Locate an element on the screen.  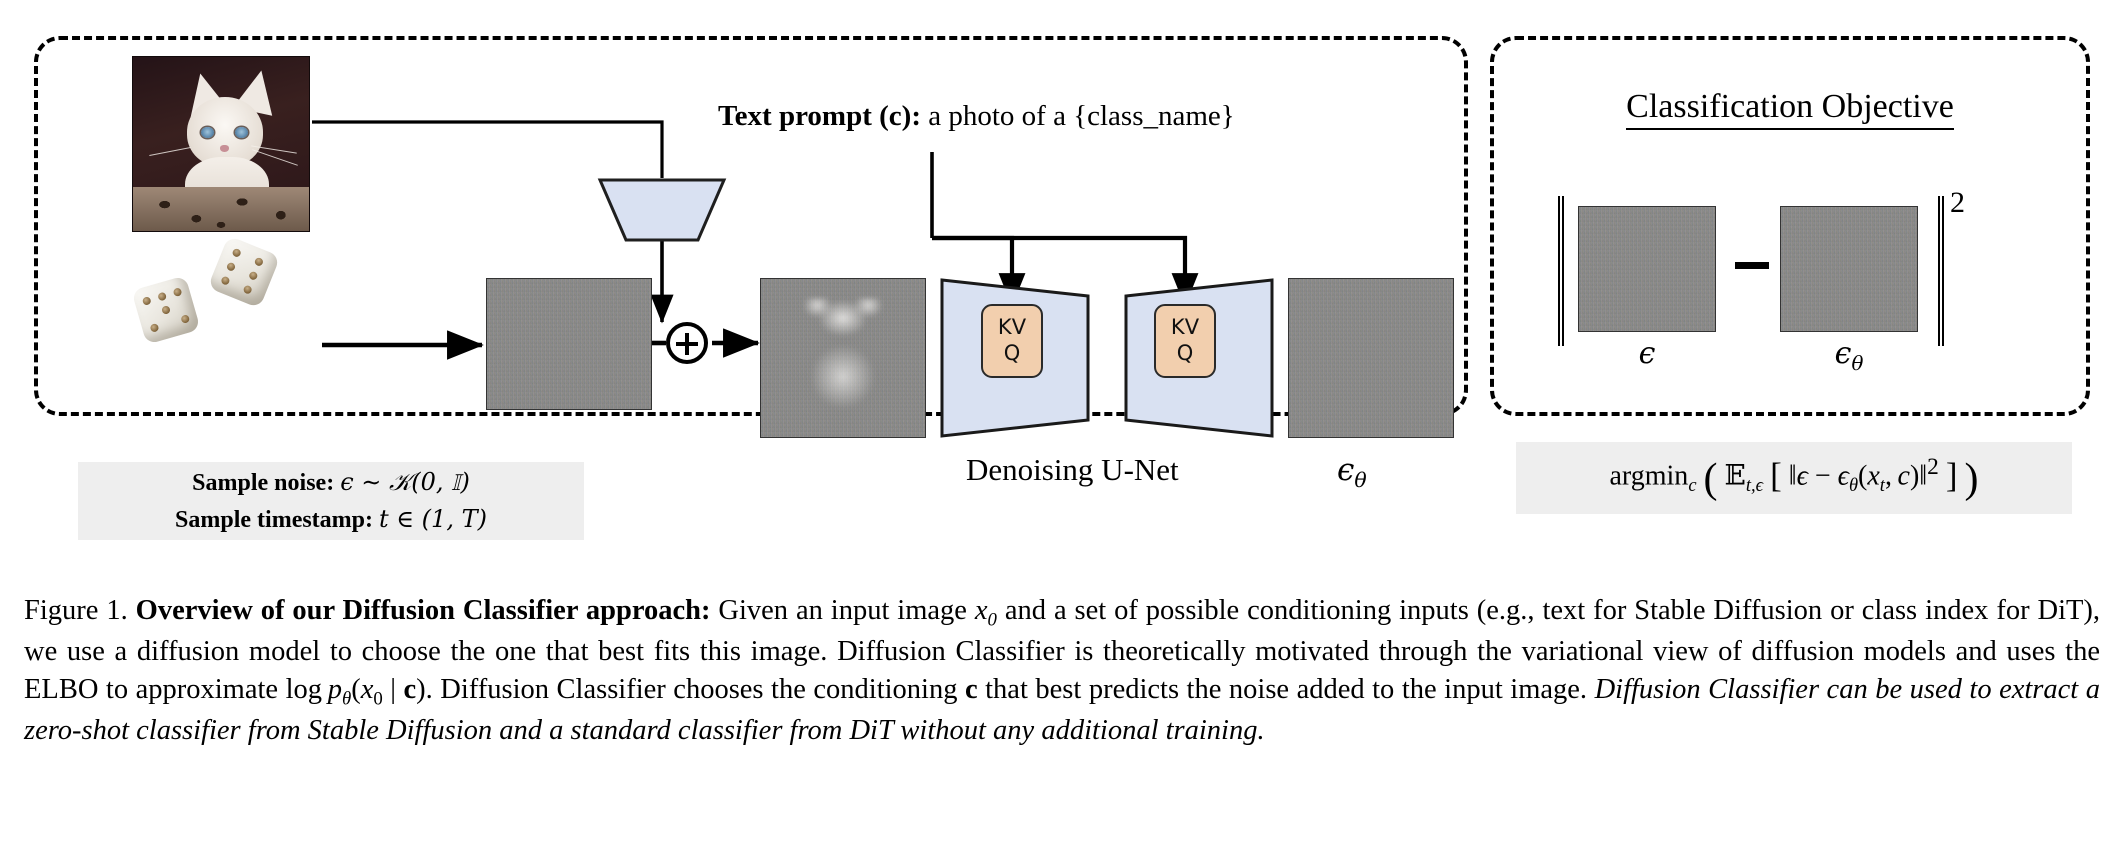
norm-exponent: 2 is located at coordinates (1957, 202).